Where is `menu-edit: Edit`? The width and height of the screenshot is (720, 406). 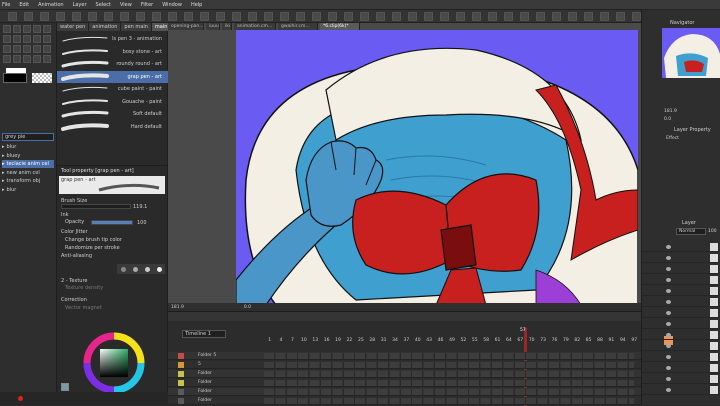
menu-edit: Edit is located at coordinates (24, 5).